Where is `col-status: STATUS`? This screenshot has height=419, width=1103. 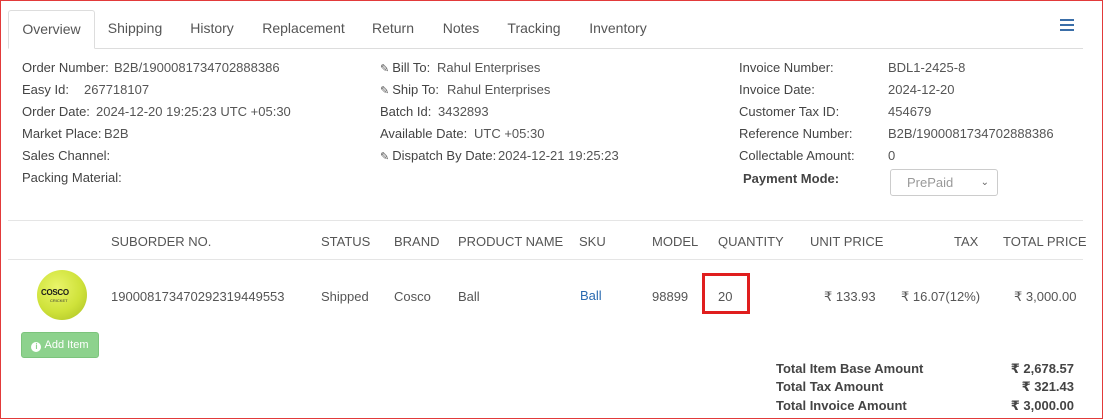
col-status: STATUS is located at coordinates (346, 241).